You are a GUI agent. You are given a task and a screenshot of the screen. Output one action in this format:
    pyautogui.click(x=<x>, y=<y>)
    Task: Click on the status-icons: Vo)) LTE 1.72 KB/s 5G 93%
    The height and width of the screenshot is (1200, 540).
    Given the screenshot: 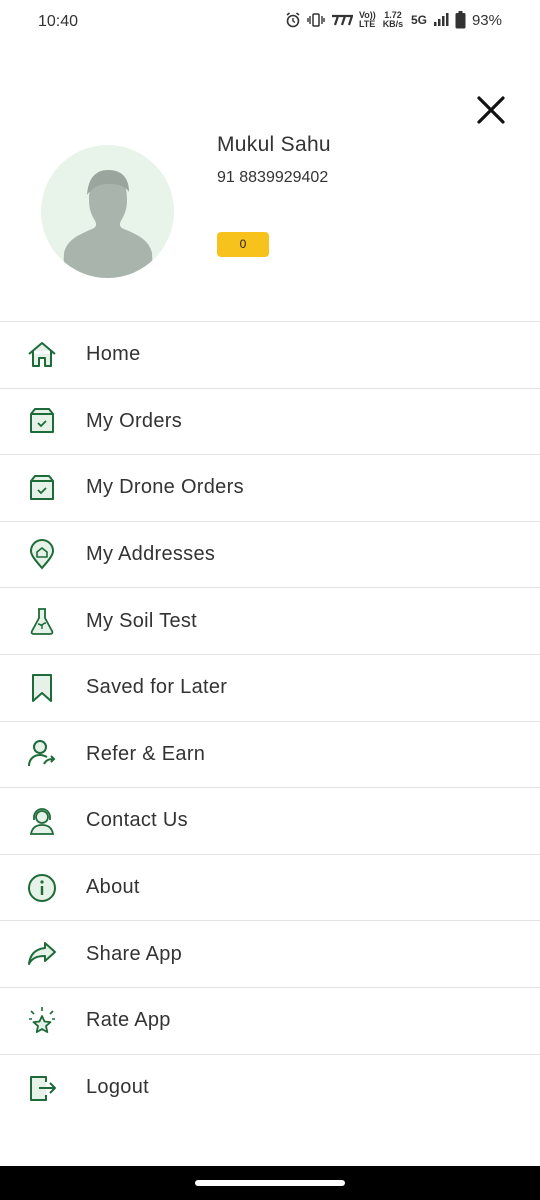 What is the action you would take?
    pyautogui.click(x=393, y=20)
    